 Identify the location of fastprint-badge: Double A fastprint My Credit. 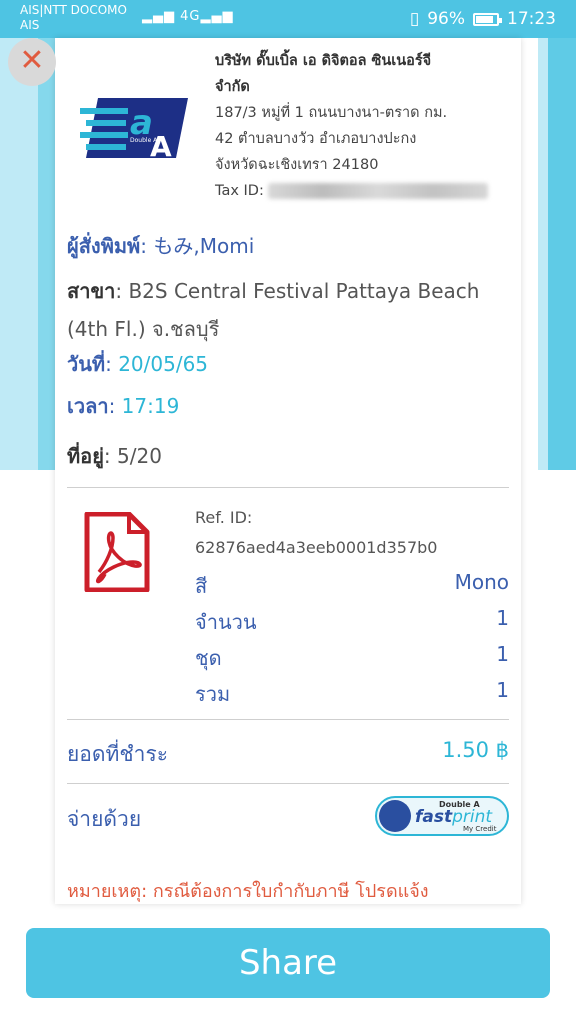
(442, 816).